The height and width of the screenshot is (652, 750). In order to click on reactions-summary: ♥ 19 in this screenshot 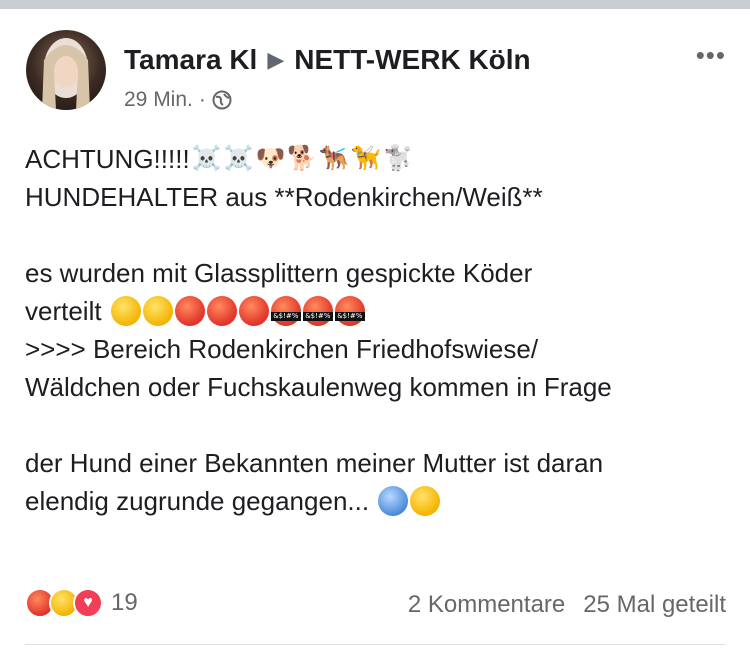, I will do `click(81, 603)`.